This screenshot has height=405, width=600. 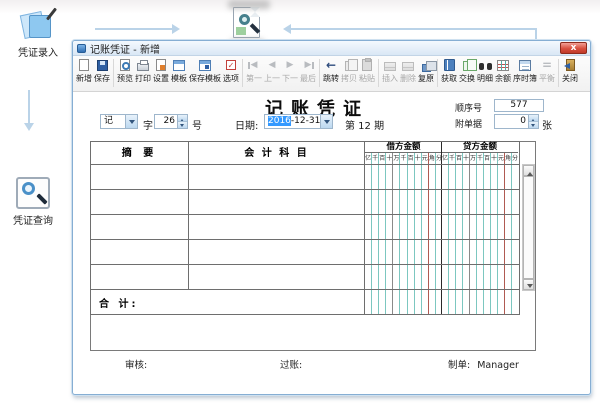 What do you see at coordinates (503, 73) in the screenshot?
I see `balance-button: 余额` at bounding box center [503, 73].